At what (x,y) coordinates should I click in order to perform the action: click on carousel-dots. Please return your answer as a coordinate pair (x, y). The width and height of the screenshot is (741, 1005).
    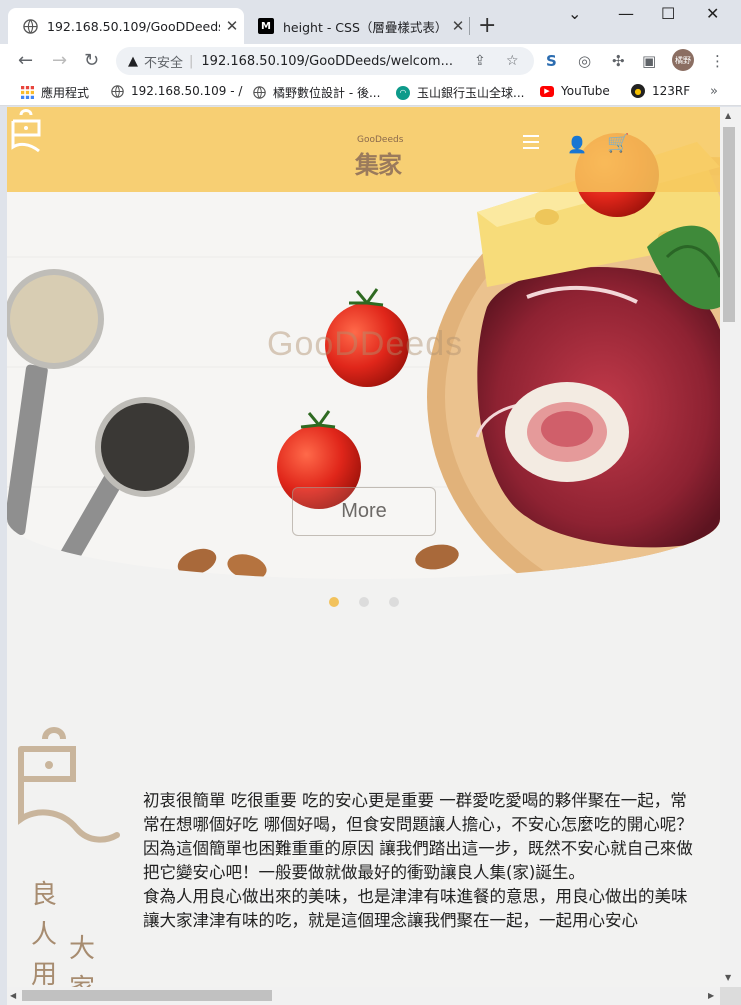
    Looking at the image, I should click on (364, 602).